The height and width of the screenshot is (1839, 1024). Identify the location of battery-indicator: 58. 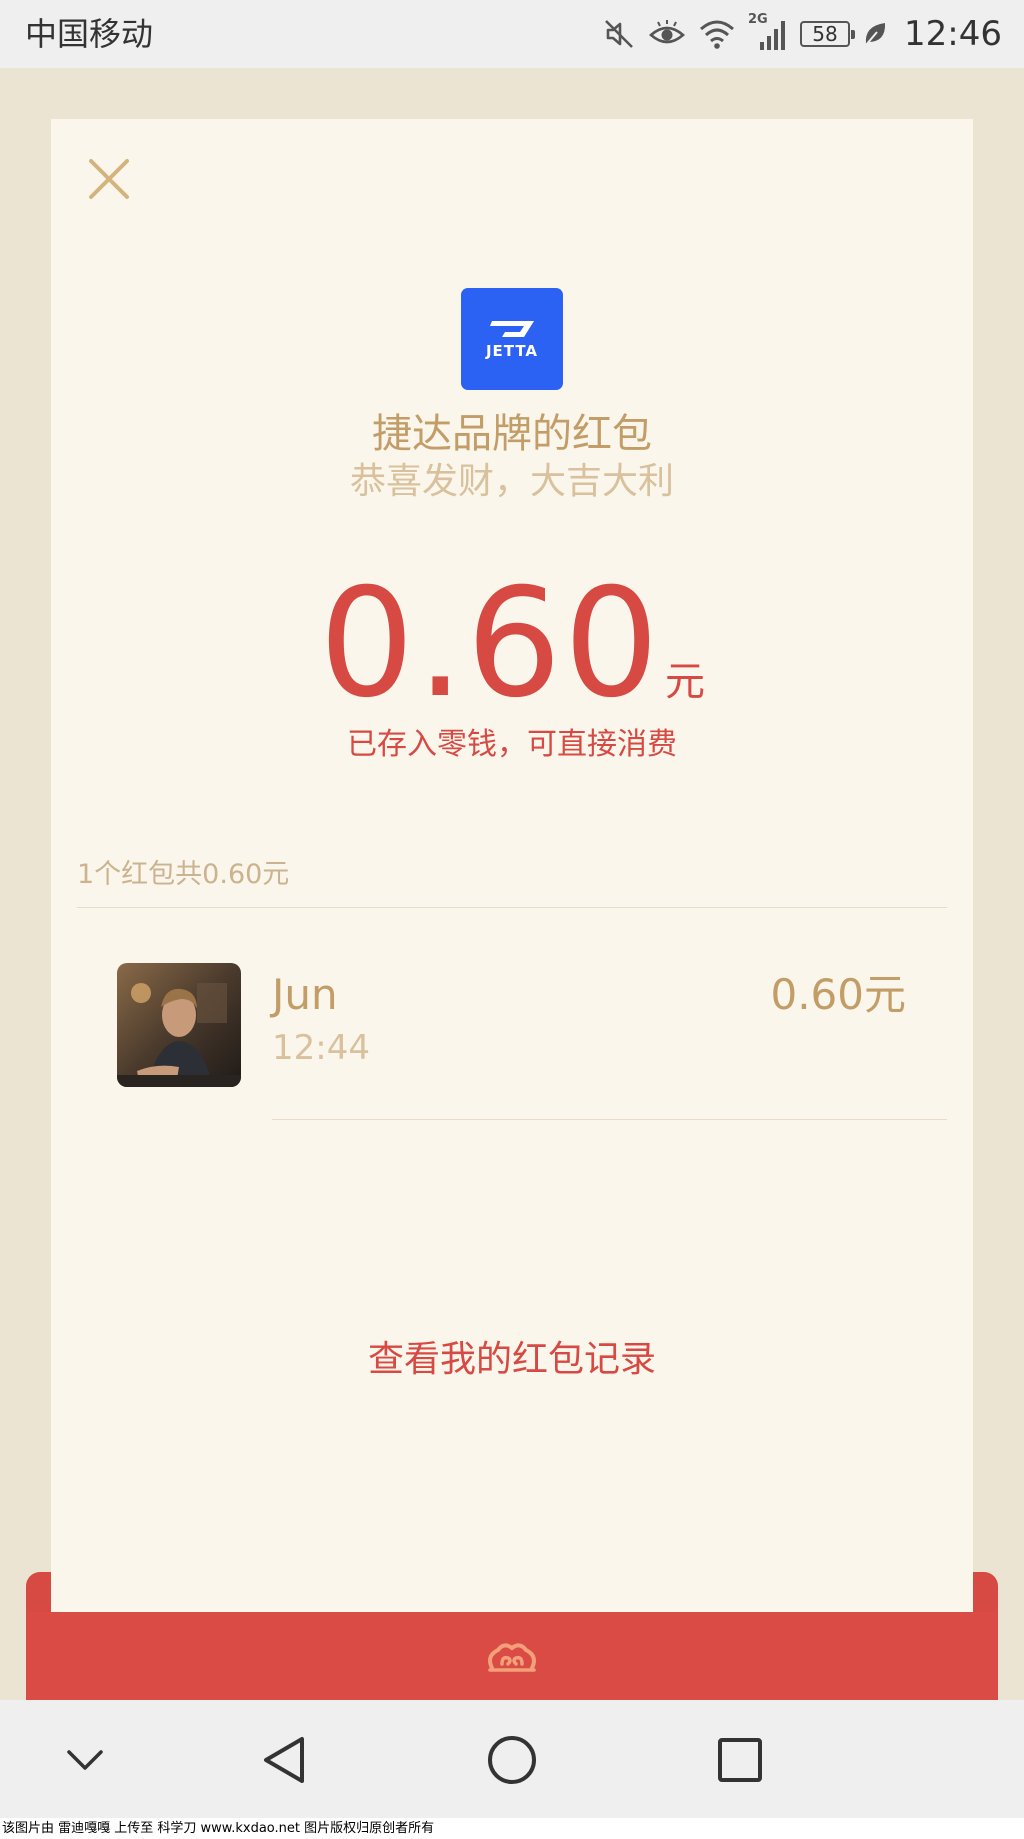
(828, 34).